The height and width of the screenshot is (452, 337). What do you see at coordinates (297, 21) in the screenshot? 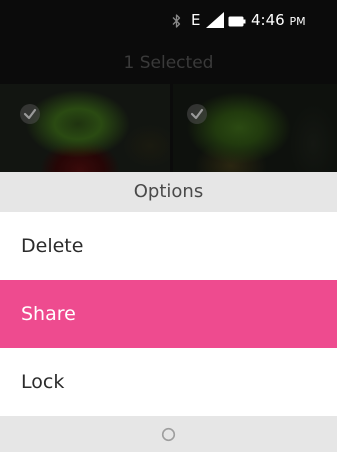
I see `clock-ampm: PM` at bounding box center [297, 21].